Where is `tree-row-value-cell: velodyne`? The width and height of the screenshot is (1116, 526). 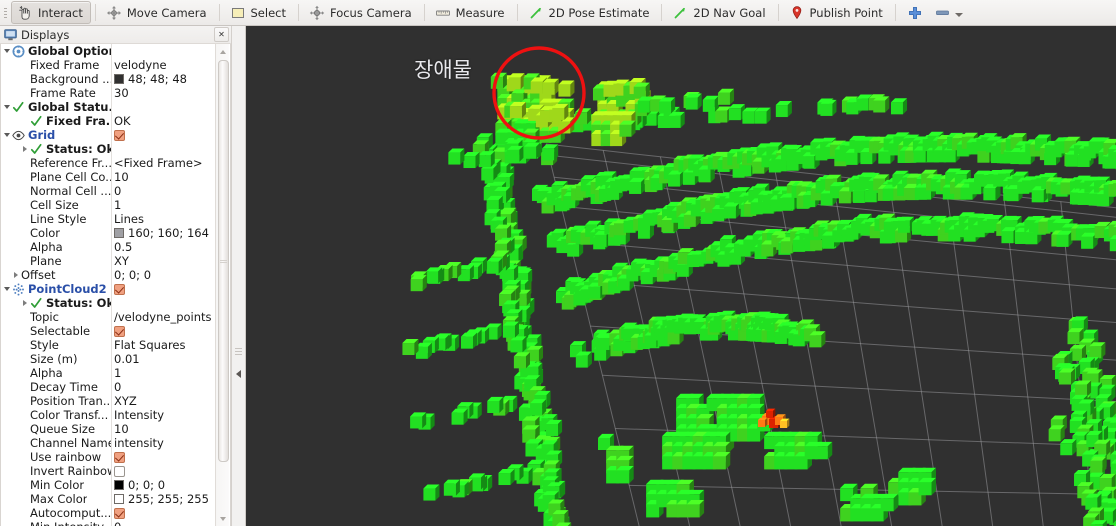 tree-row-value-cell: velodyne is located at coordinates (164, 65).